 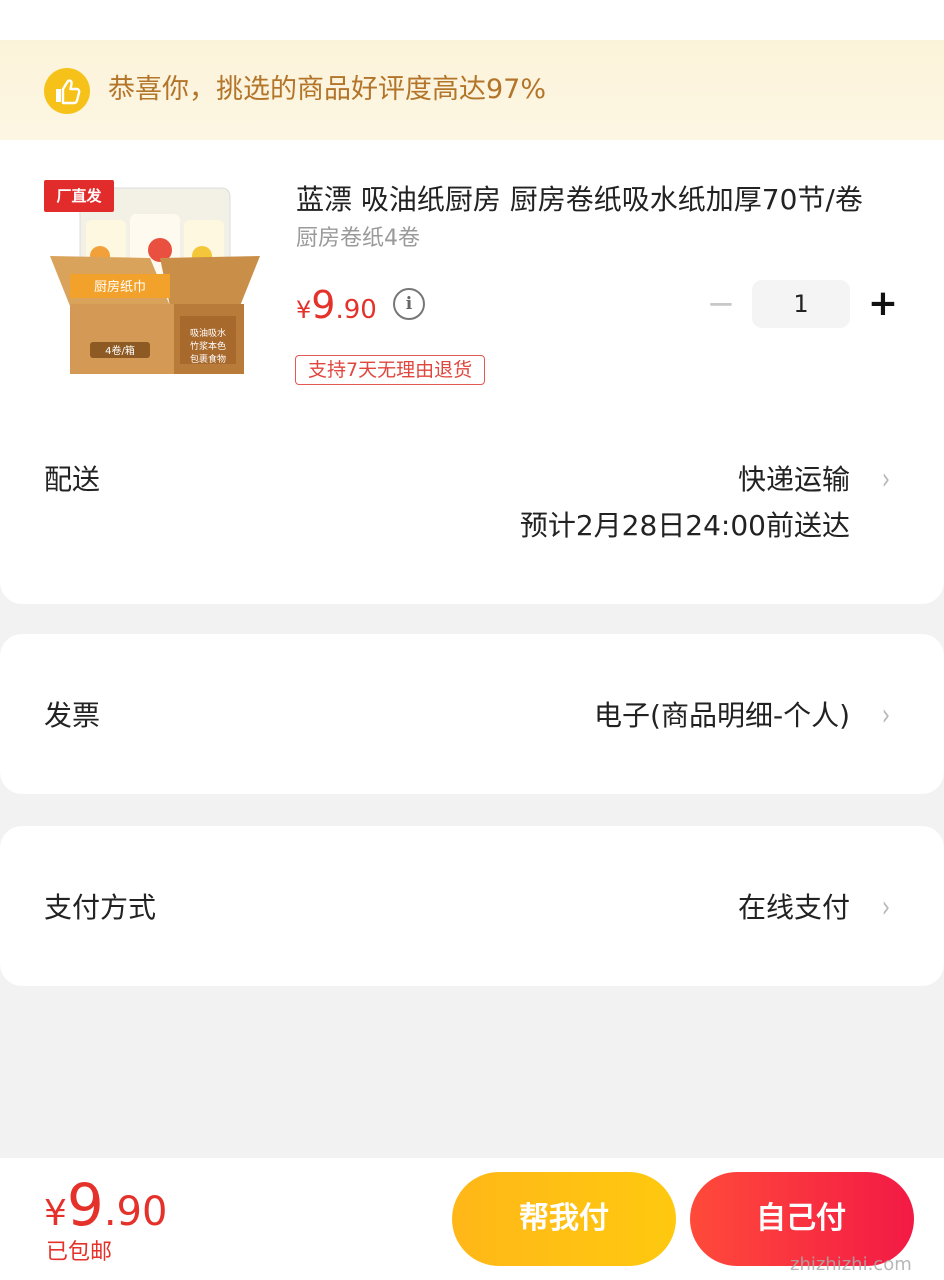 What do you see at coordinates (793, 907) in the screenshot?
I see `payment-value: 在线支付` at bounding box center [793, 907].